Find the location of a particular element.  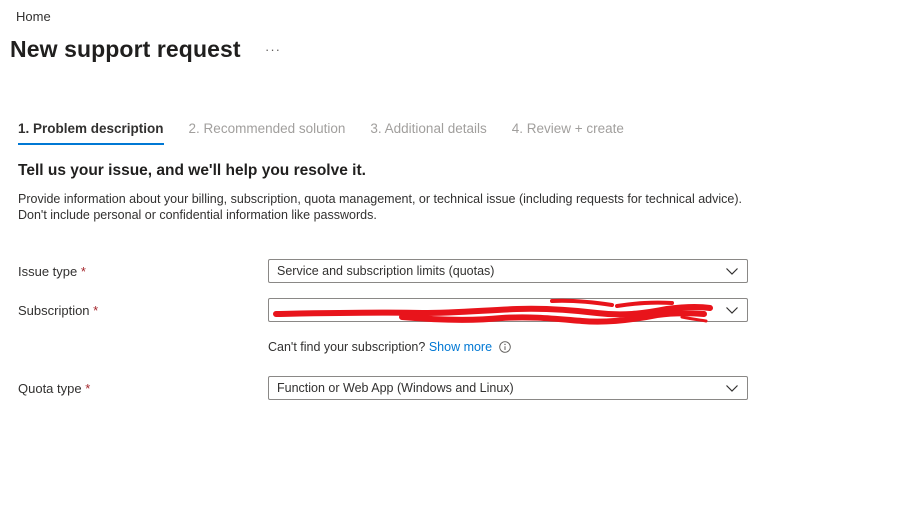

tab-review-create: 4. Review + create is located at coordinates (568, 132).